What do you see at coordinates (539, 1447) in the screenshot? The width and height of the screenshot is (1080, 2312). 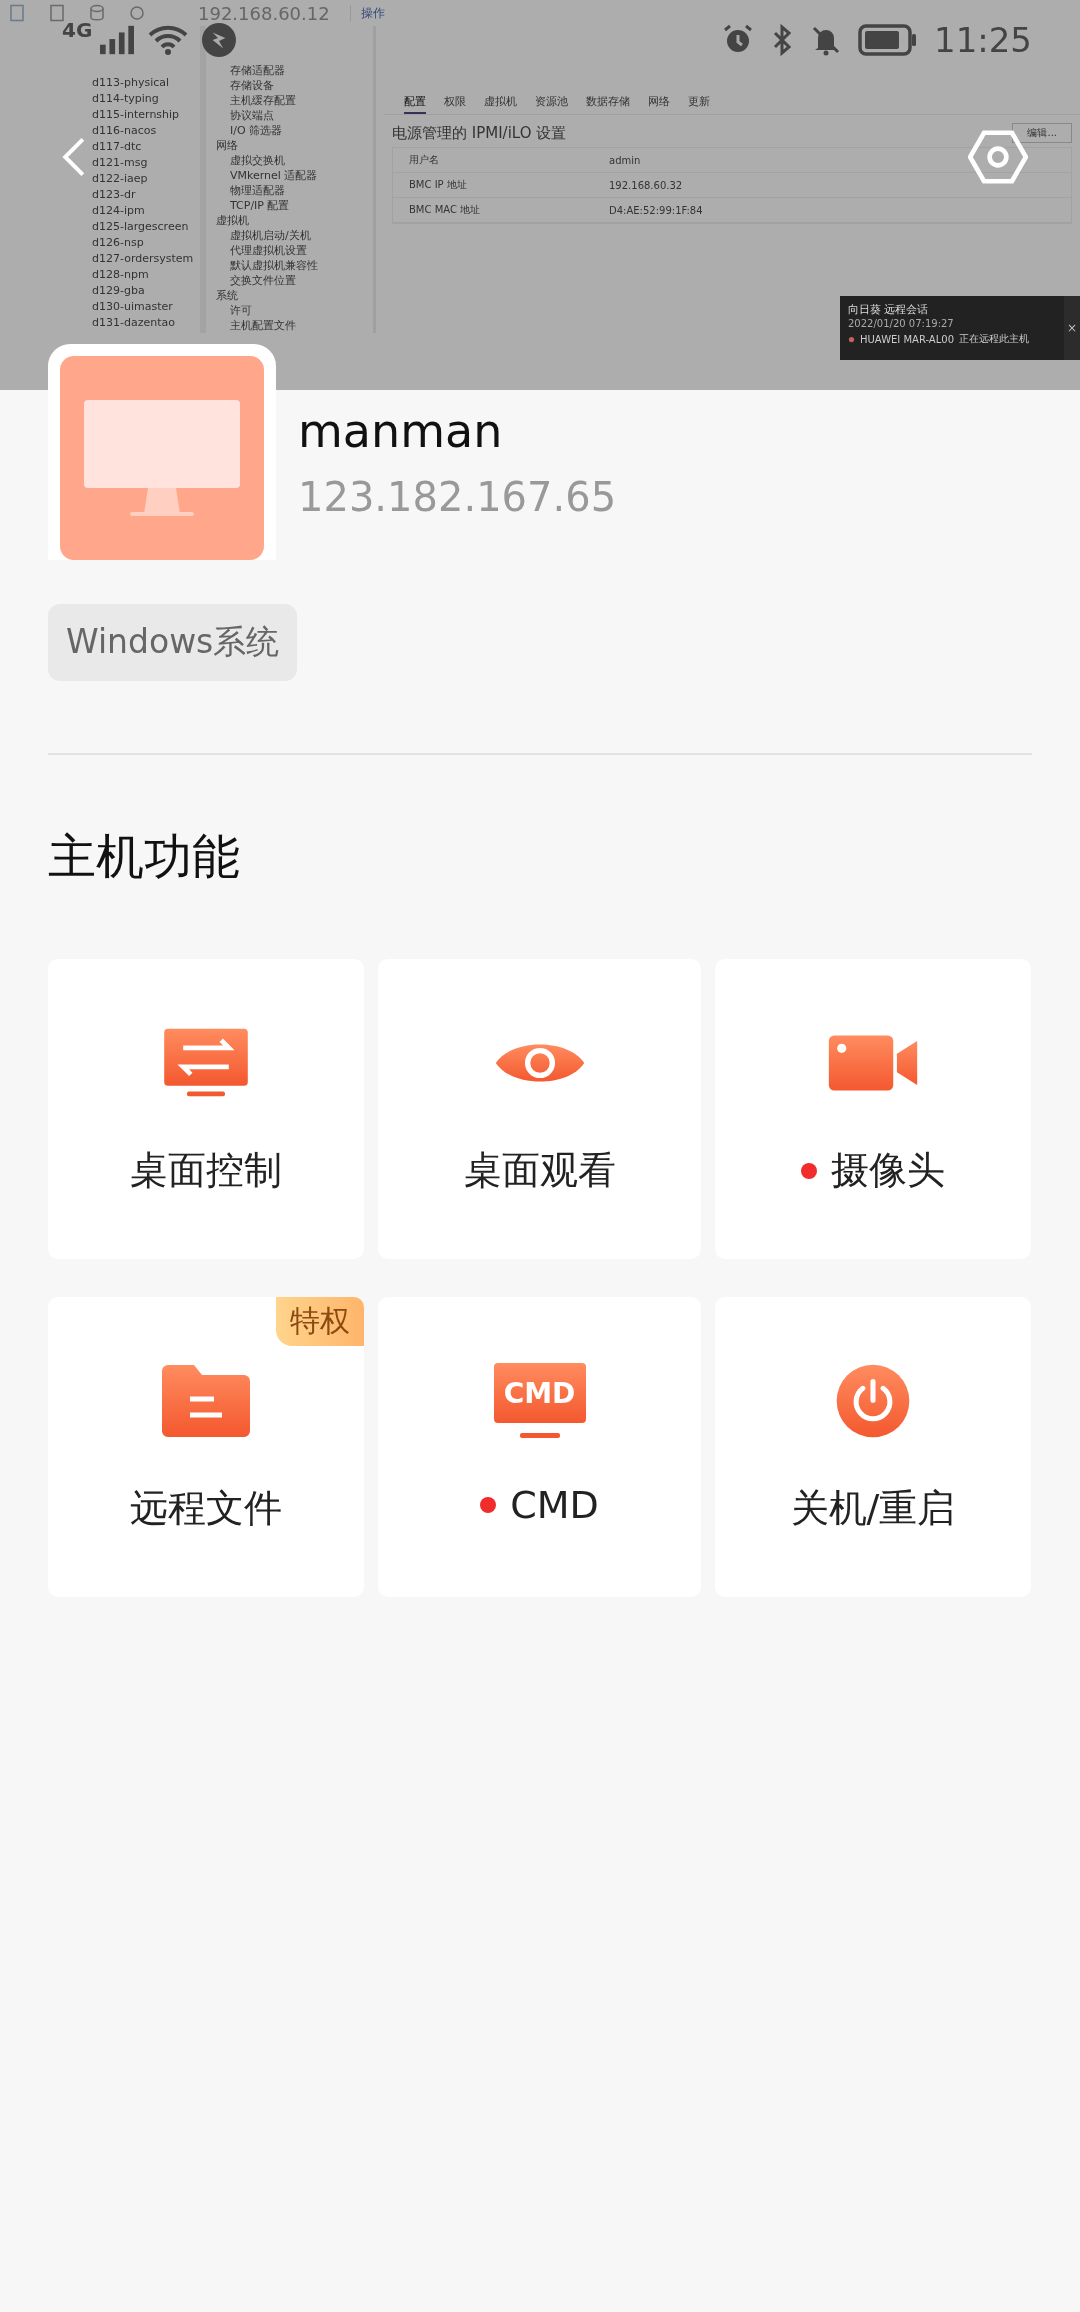 I see `function-card: CMD CMD` at bounding box center [539, 1447].